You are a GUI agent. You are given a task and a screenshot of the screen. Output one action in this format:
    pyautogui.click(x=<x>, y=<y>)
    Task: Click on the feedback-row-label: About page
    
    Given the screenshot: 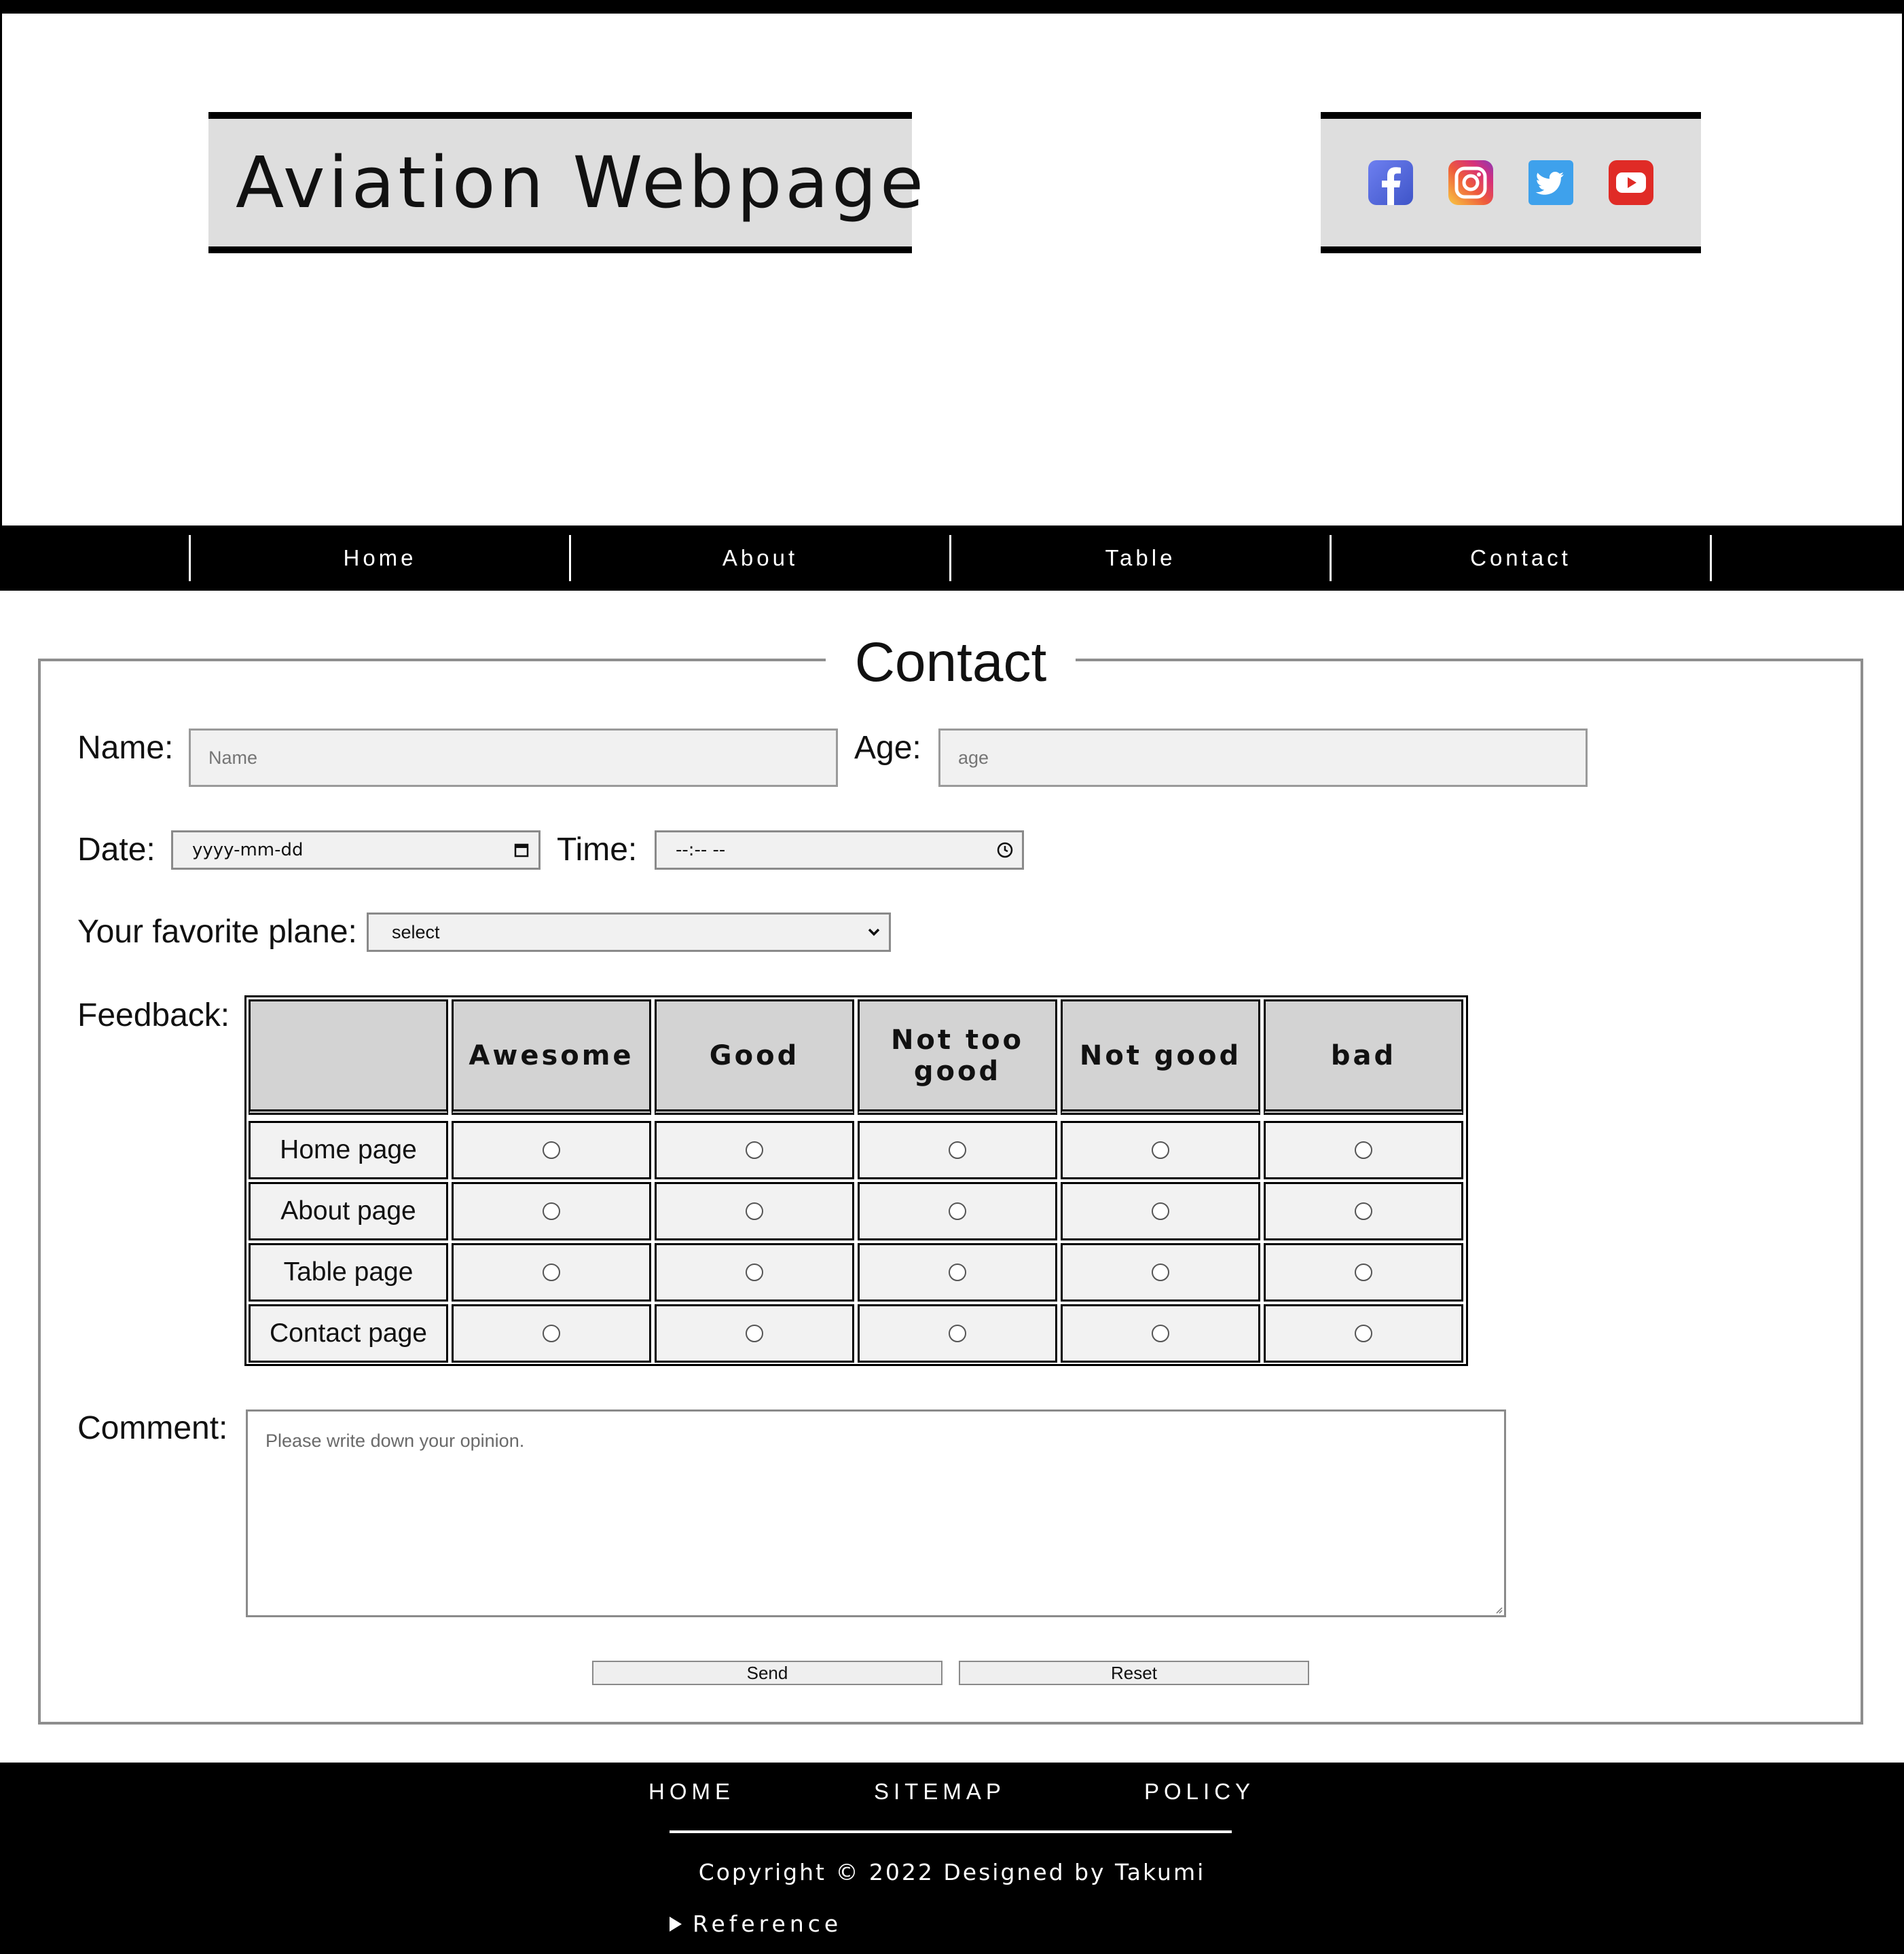 What is the action you would take?
    pyautogui.click(x=348, y=1211)
    